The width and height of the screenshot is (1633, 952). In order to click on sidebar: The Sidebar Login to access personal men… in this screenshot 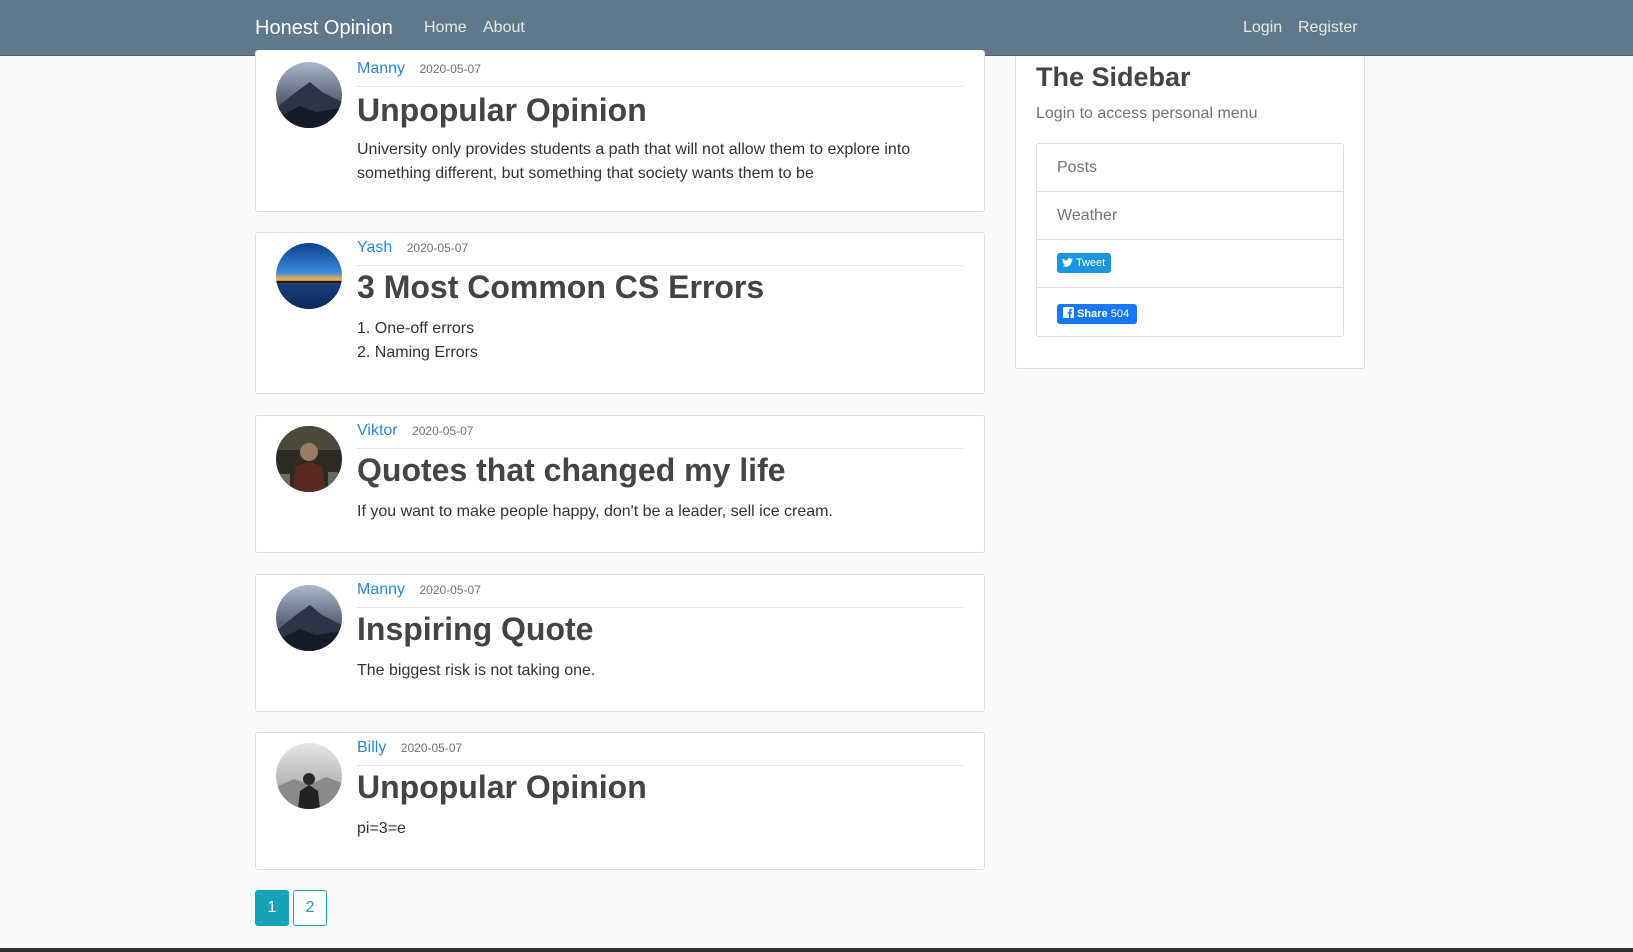, I will do `click(1190, 212)`.